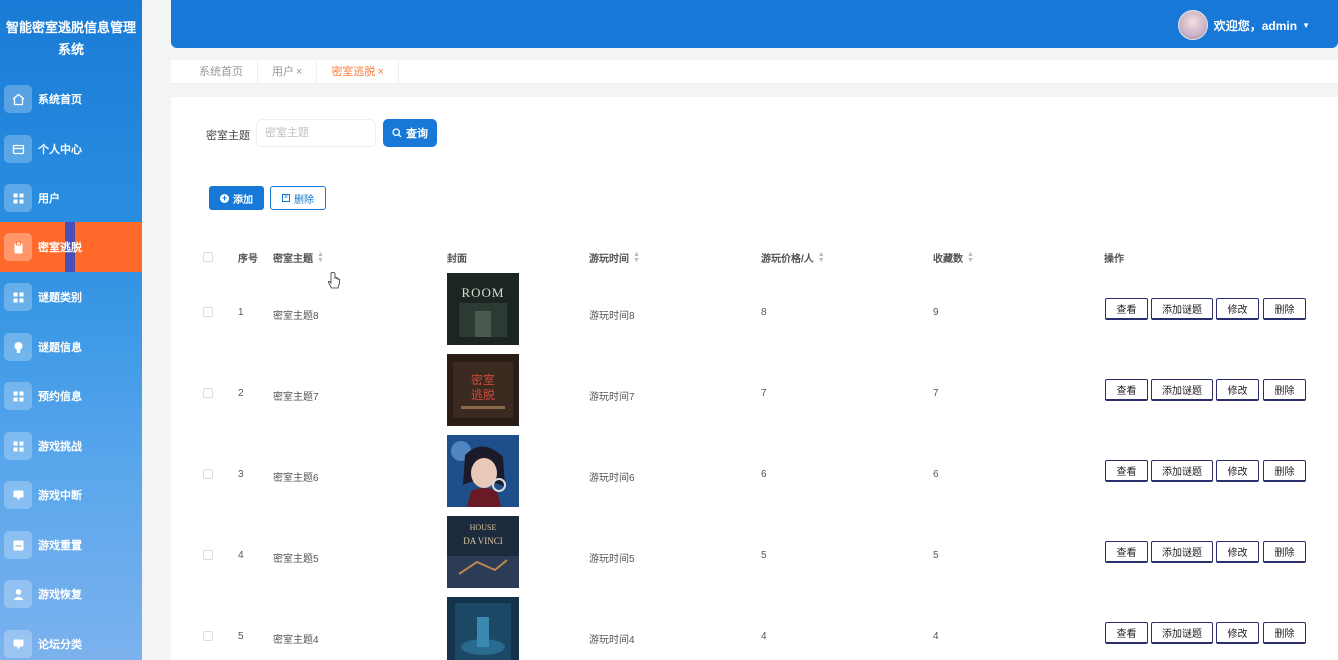  I want to click on column-header-label: 收藏数, so click(948, 259).